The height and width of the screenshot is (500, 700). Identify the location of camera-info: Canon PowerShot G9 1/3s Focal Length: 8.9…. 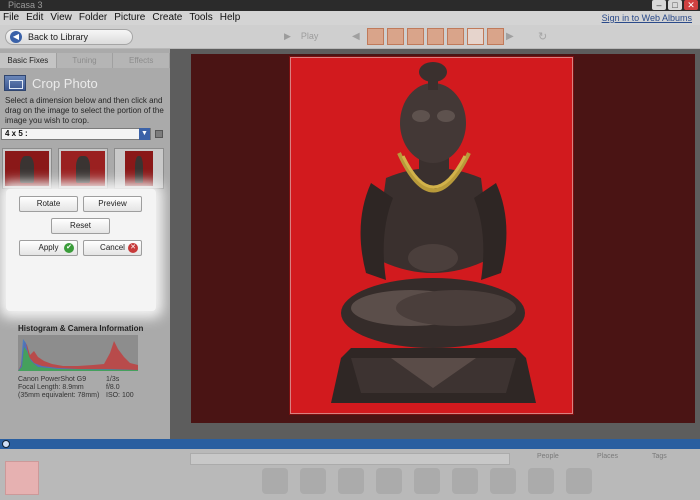
(83, 388).